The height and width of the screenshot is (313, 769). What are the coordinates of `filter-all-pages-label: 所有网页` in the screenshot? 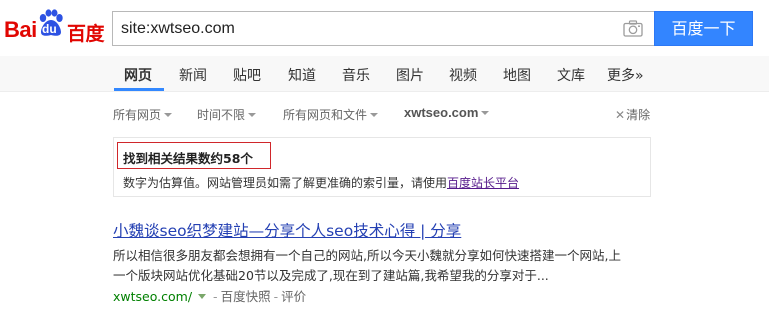 It's located at (137, 115).